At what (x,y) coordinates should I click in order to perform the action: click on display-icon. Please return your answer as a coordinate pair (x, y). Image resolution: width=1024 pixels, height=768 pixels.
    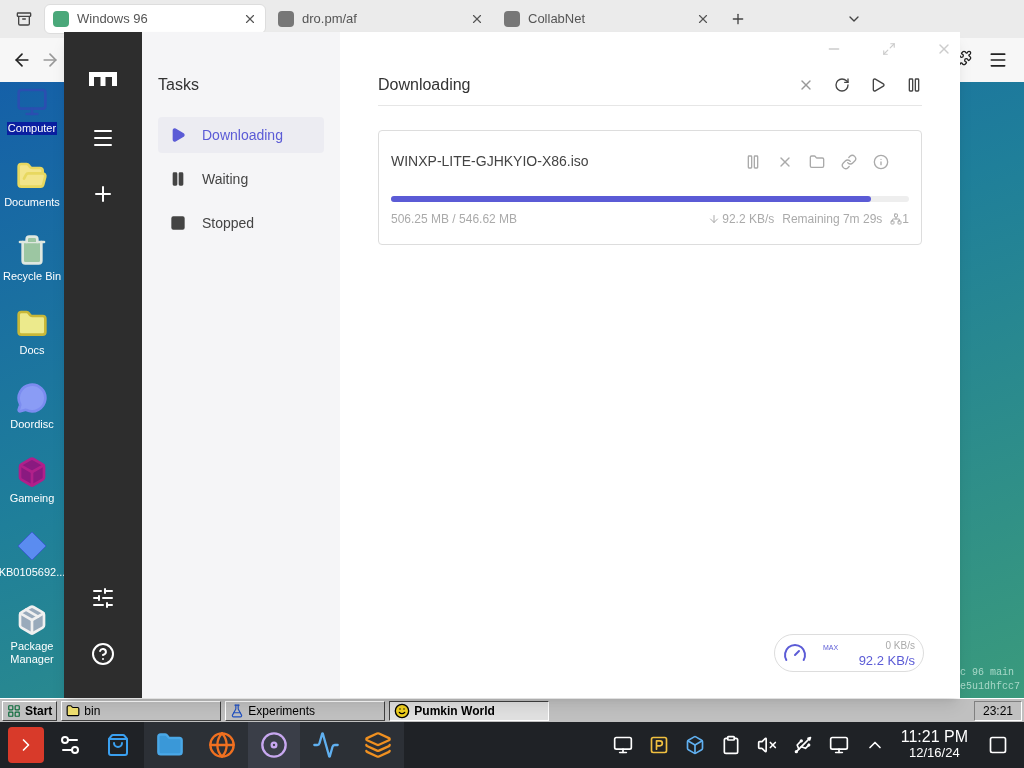
    Looking at the image, I should click on (622, 745).